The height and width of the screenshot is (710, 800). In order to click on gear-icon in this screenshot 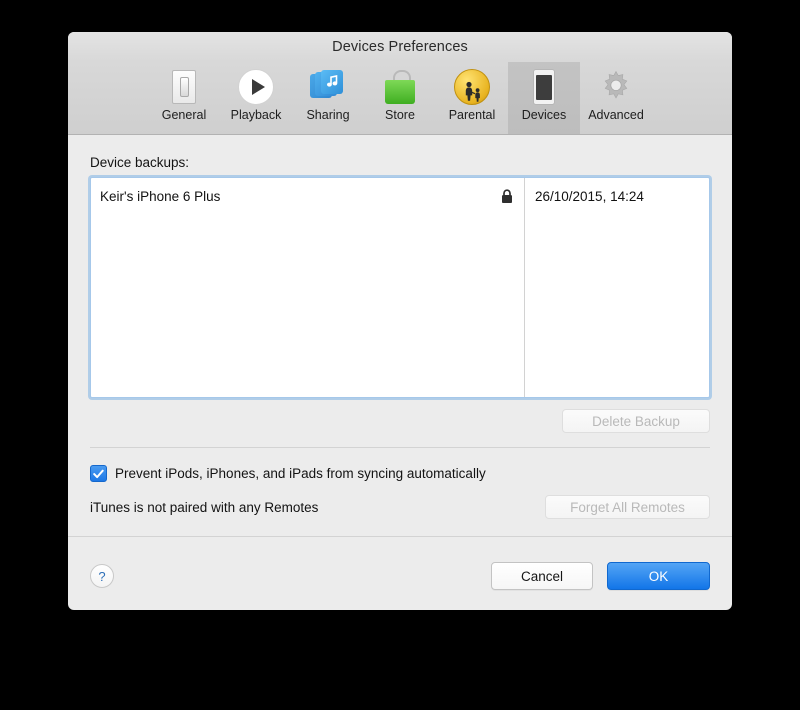, I will do `click(616, 87)`.